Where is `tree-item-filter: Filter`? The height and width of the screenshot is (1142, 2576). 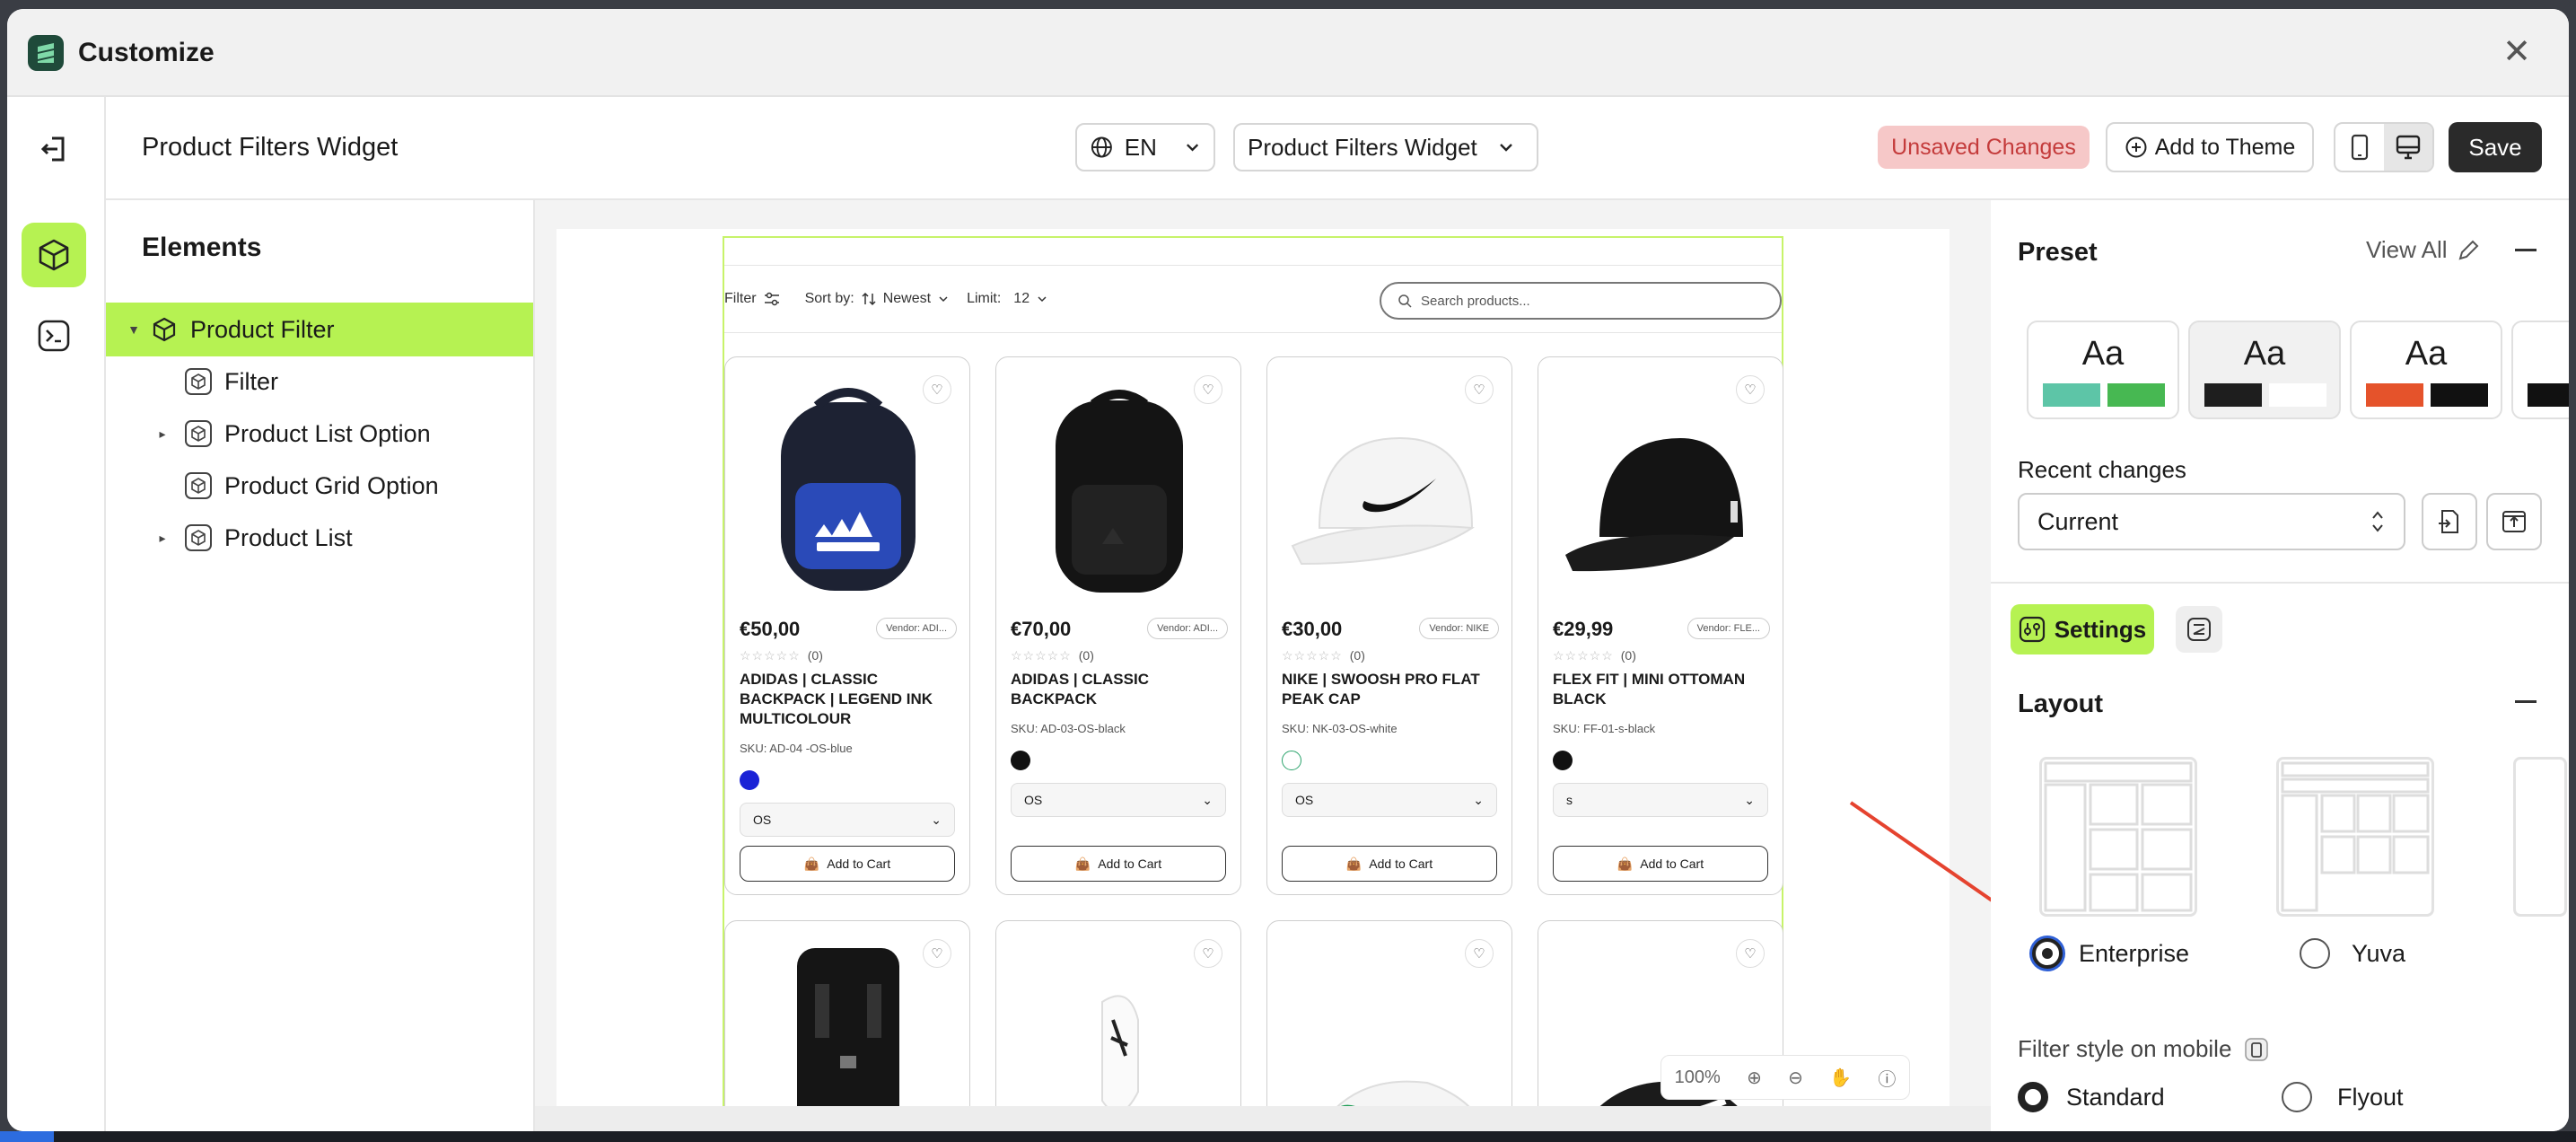 tree-item-filter: Filter is located at coordinates (319, 382).